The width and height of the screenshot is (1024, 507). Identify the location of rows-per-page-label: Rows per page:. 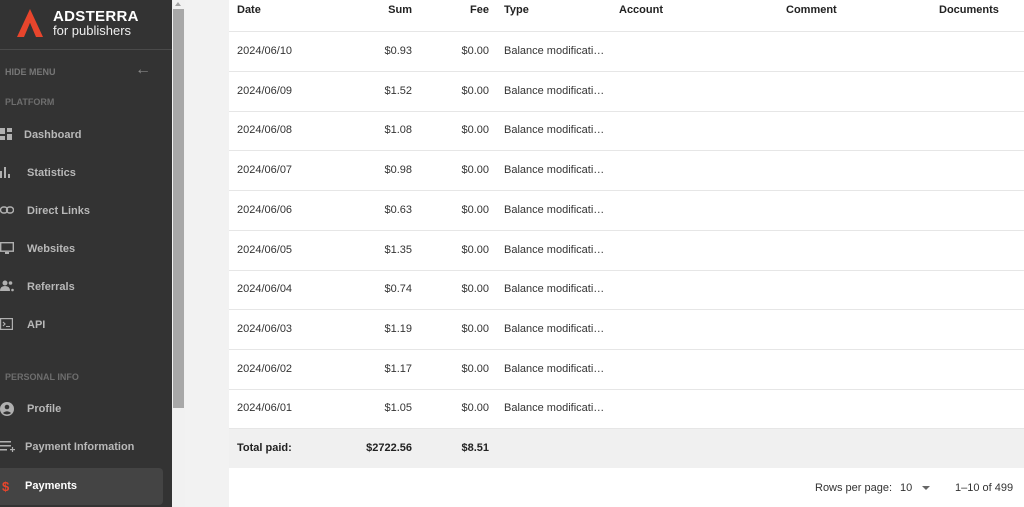
(854, 488).